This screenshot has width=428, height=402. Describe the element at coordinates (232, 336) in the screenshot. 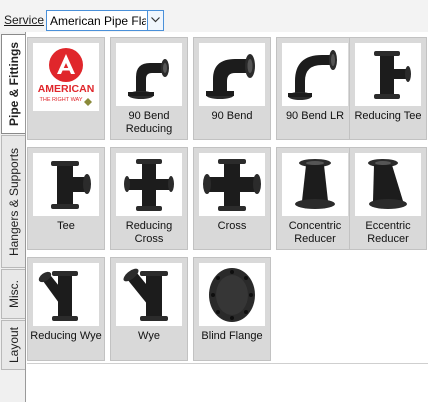

I see `fitting-label: Blind Flange` at that location.